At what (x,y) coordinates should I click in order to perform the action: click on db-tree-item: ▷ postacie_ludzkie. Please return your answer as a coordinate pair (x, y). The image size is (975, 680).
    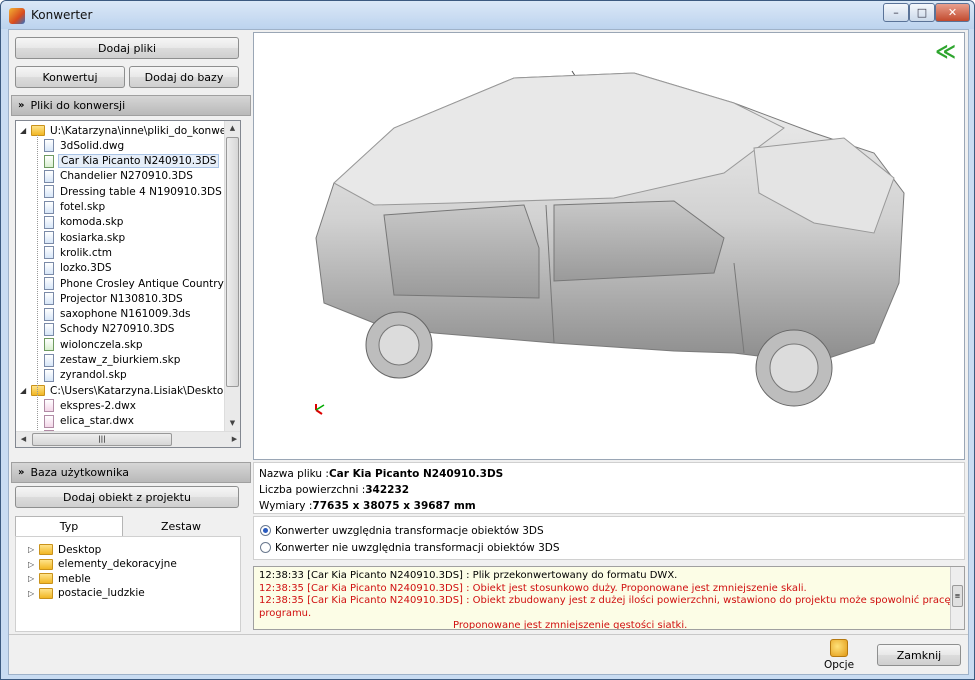
    Looking at the image, I should click on (87, 593).